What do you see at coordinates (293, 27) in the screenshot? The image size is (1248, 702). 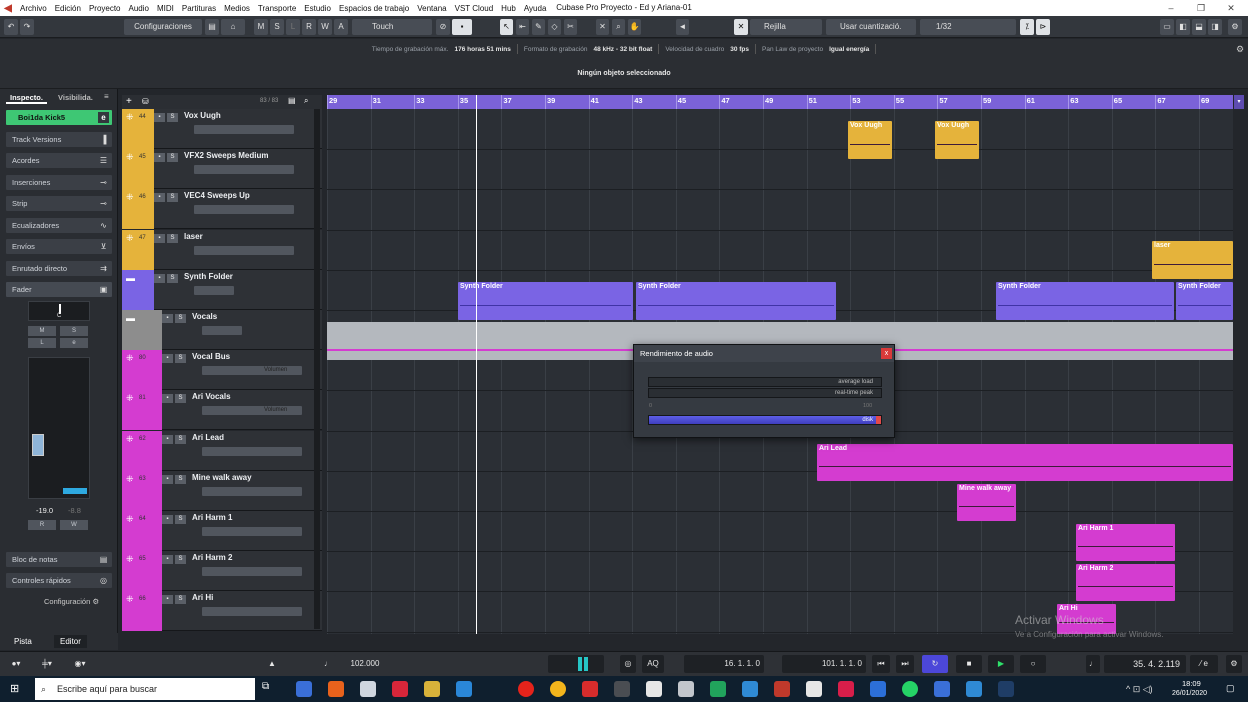 I see `mode-l: L` at bounding box center [293, 27].